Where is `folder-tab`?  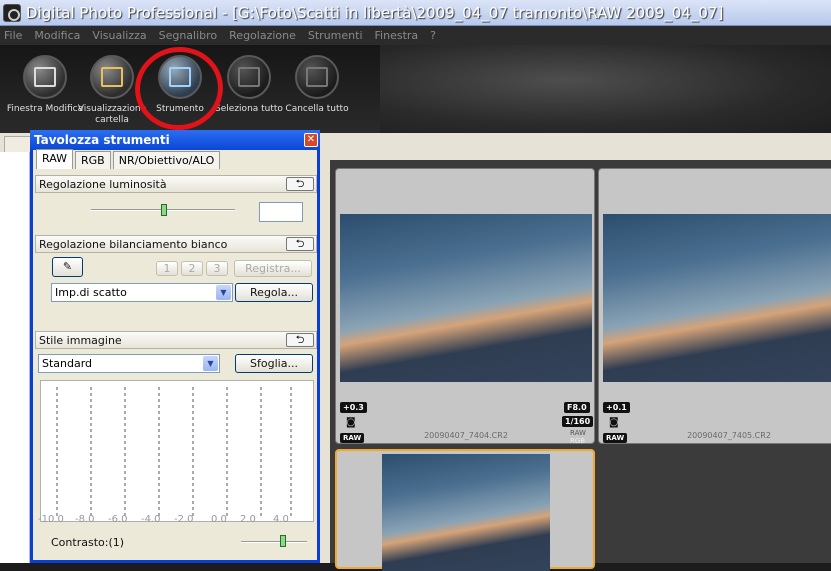
folder-tab is located at coordinates (18, 144).